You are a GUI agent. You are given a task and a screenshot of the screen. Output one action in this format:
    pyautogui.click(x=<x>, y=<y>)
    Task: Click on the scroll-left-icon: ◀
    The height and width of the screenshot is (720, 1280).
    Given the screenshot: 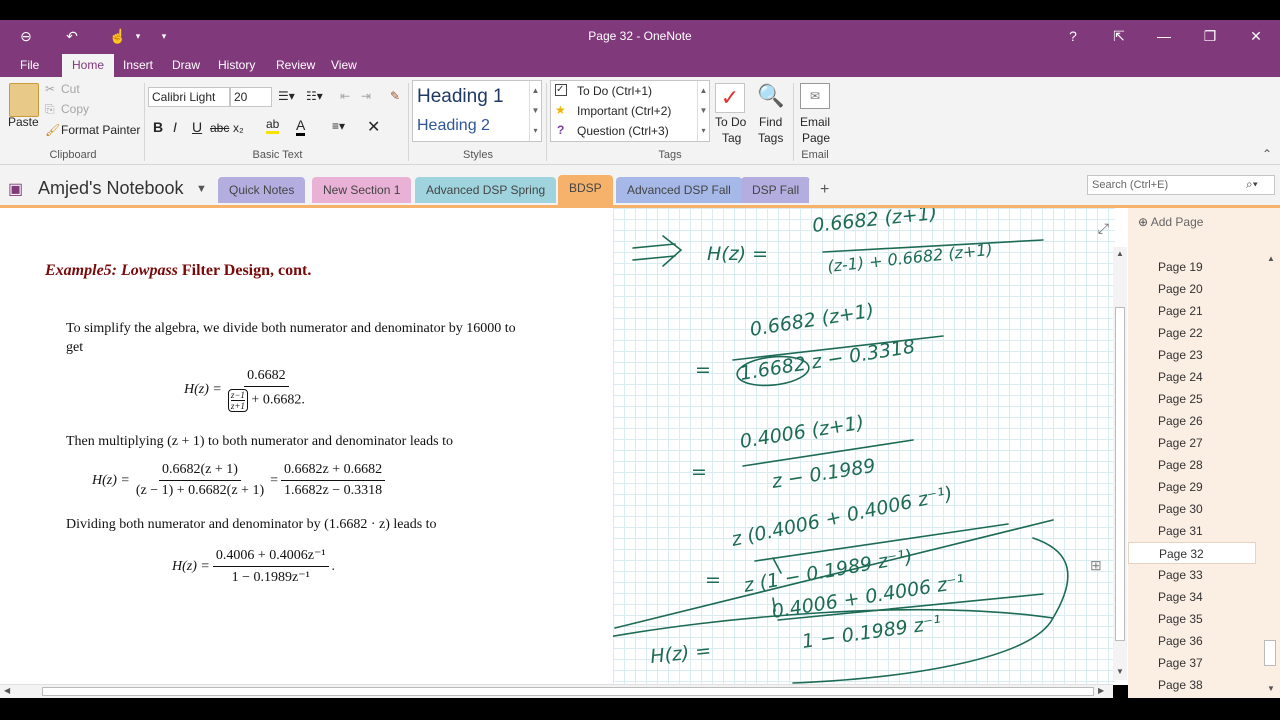 What is the action you would take?
    pyautogui.click(x=7, y=690)
    